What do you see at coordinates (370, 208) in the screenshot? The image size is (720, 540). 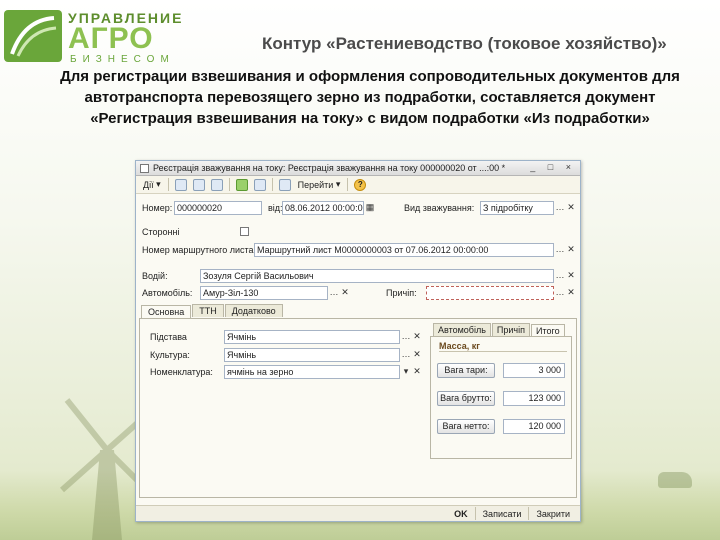 I see `calendar-icon: ▦` at bounding box center [370, 208].